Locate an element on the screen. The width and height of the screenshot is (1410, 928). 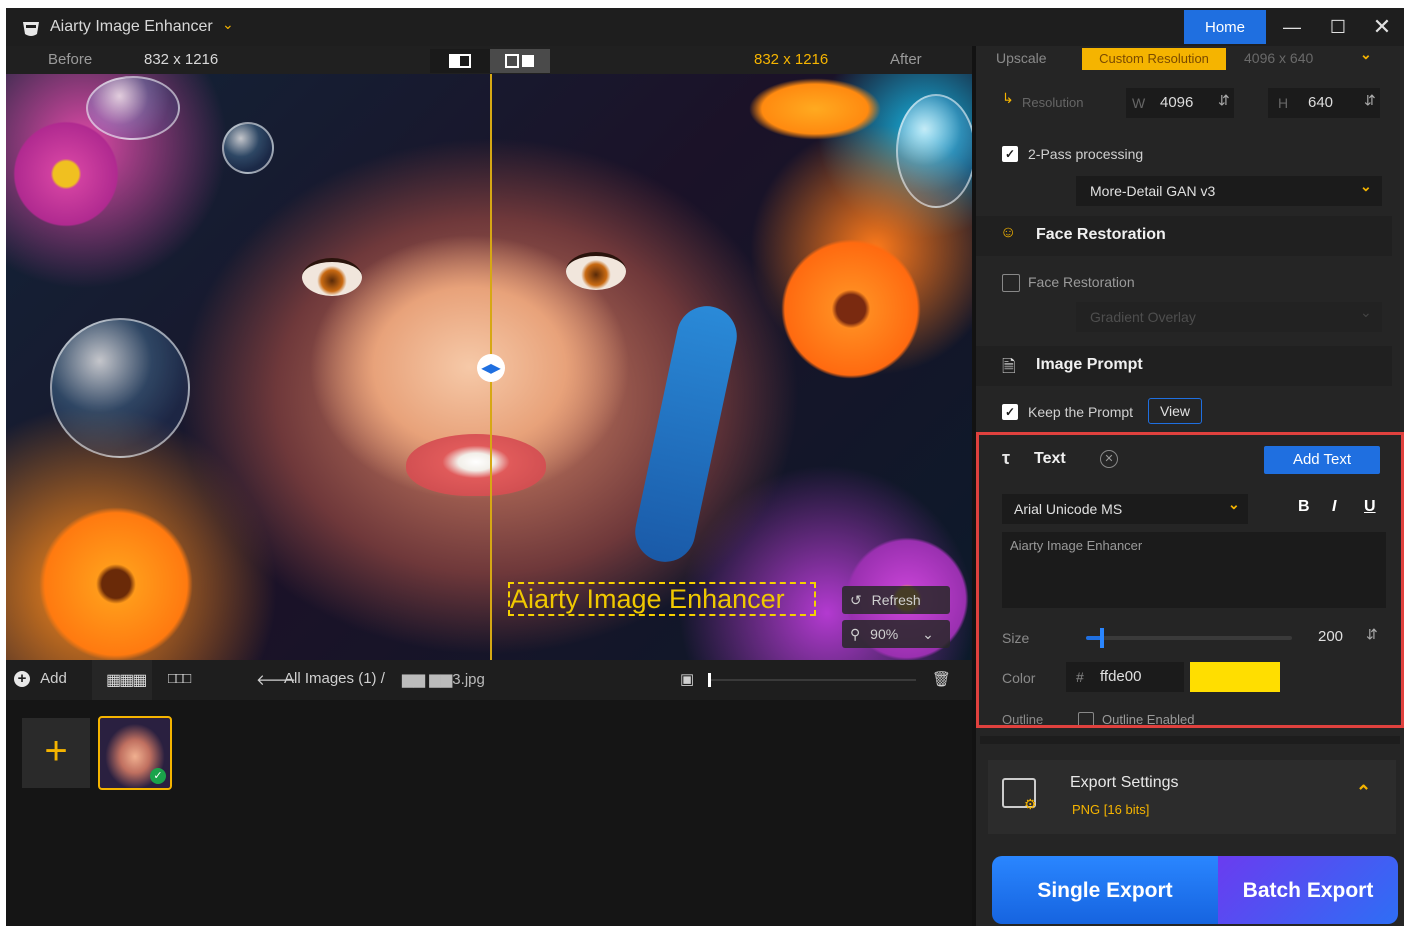
export-format: PNG [16 bits] is located at coordinates (1111, 809).